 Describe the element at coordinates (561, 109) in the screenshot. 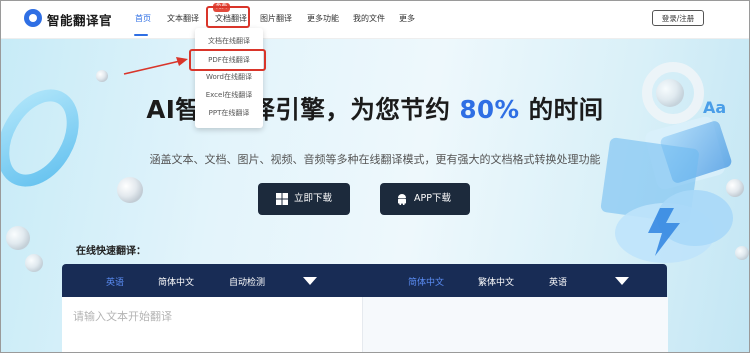

I see `hero-title-suffix: 的时间` at that location.